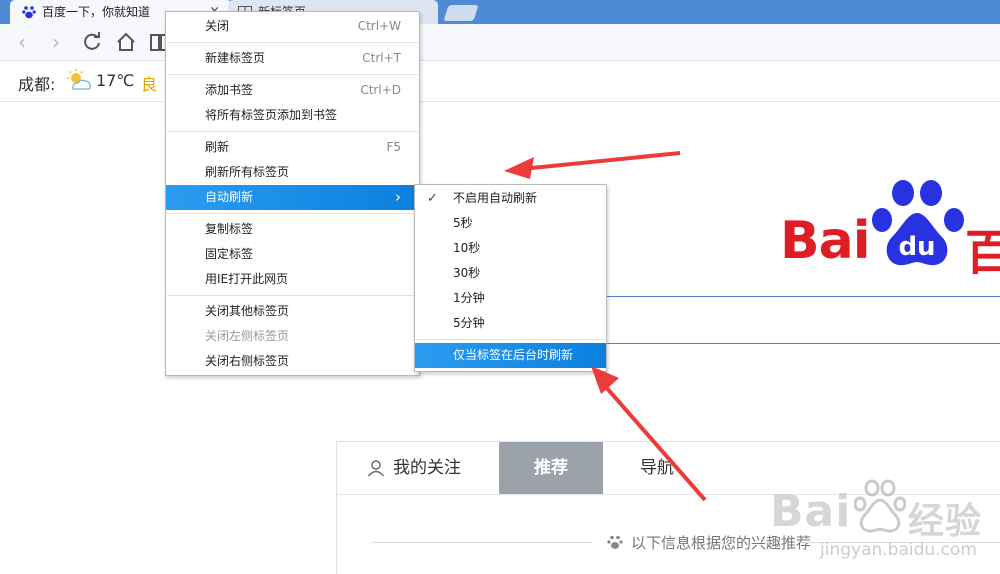 This screenshot has height=574, width=1000. Describe the element at coordinates (229, 197) in the screenshot. I see `menu-item-label: 自动刷新` at that location.